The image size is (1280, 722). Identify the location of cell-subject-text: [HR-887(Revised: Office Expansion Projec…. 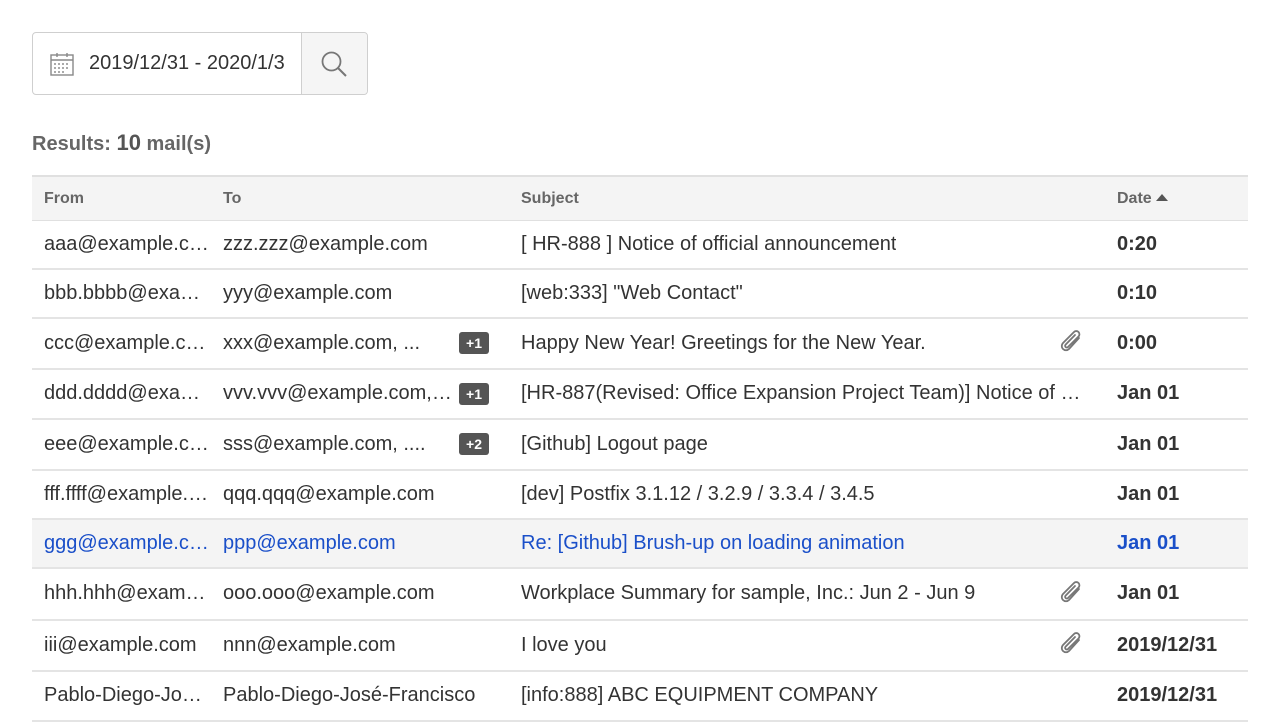
(803, 393).